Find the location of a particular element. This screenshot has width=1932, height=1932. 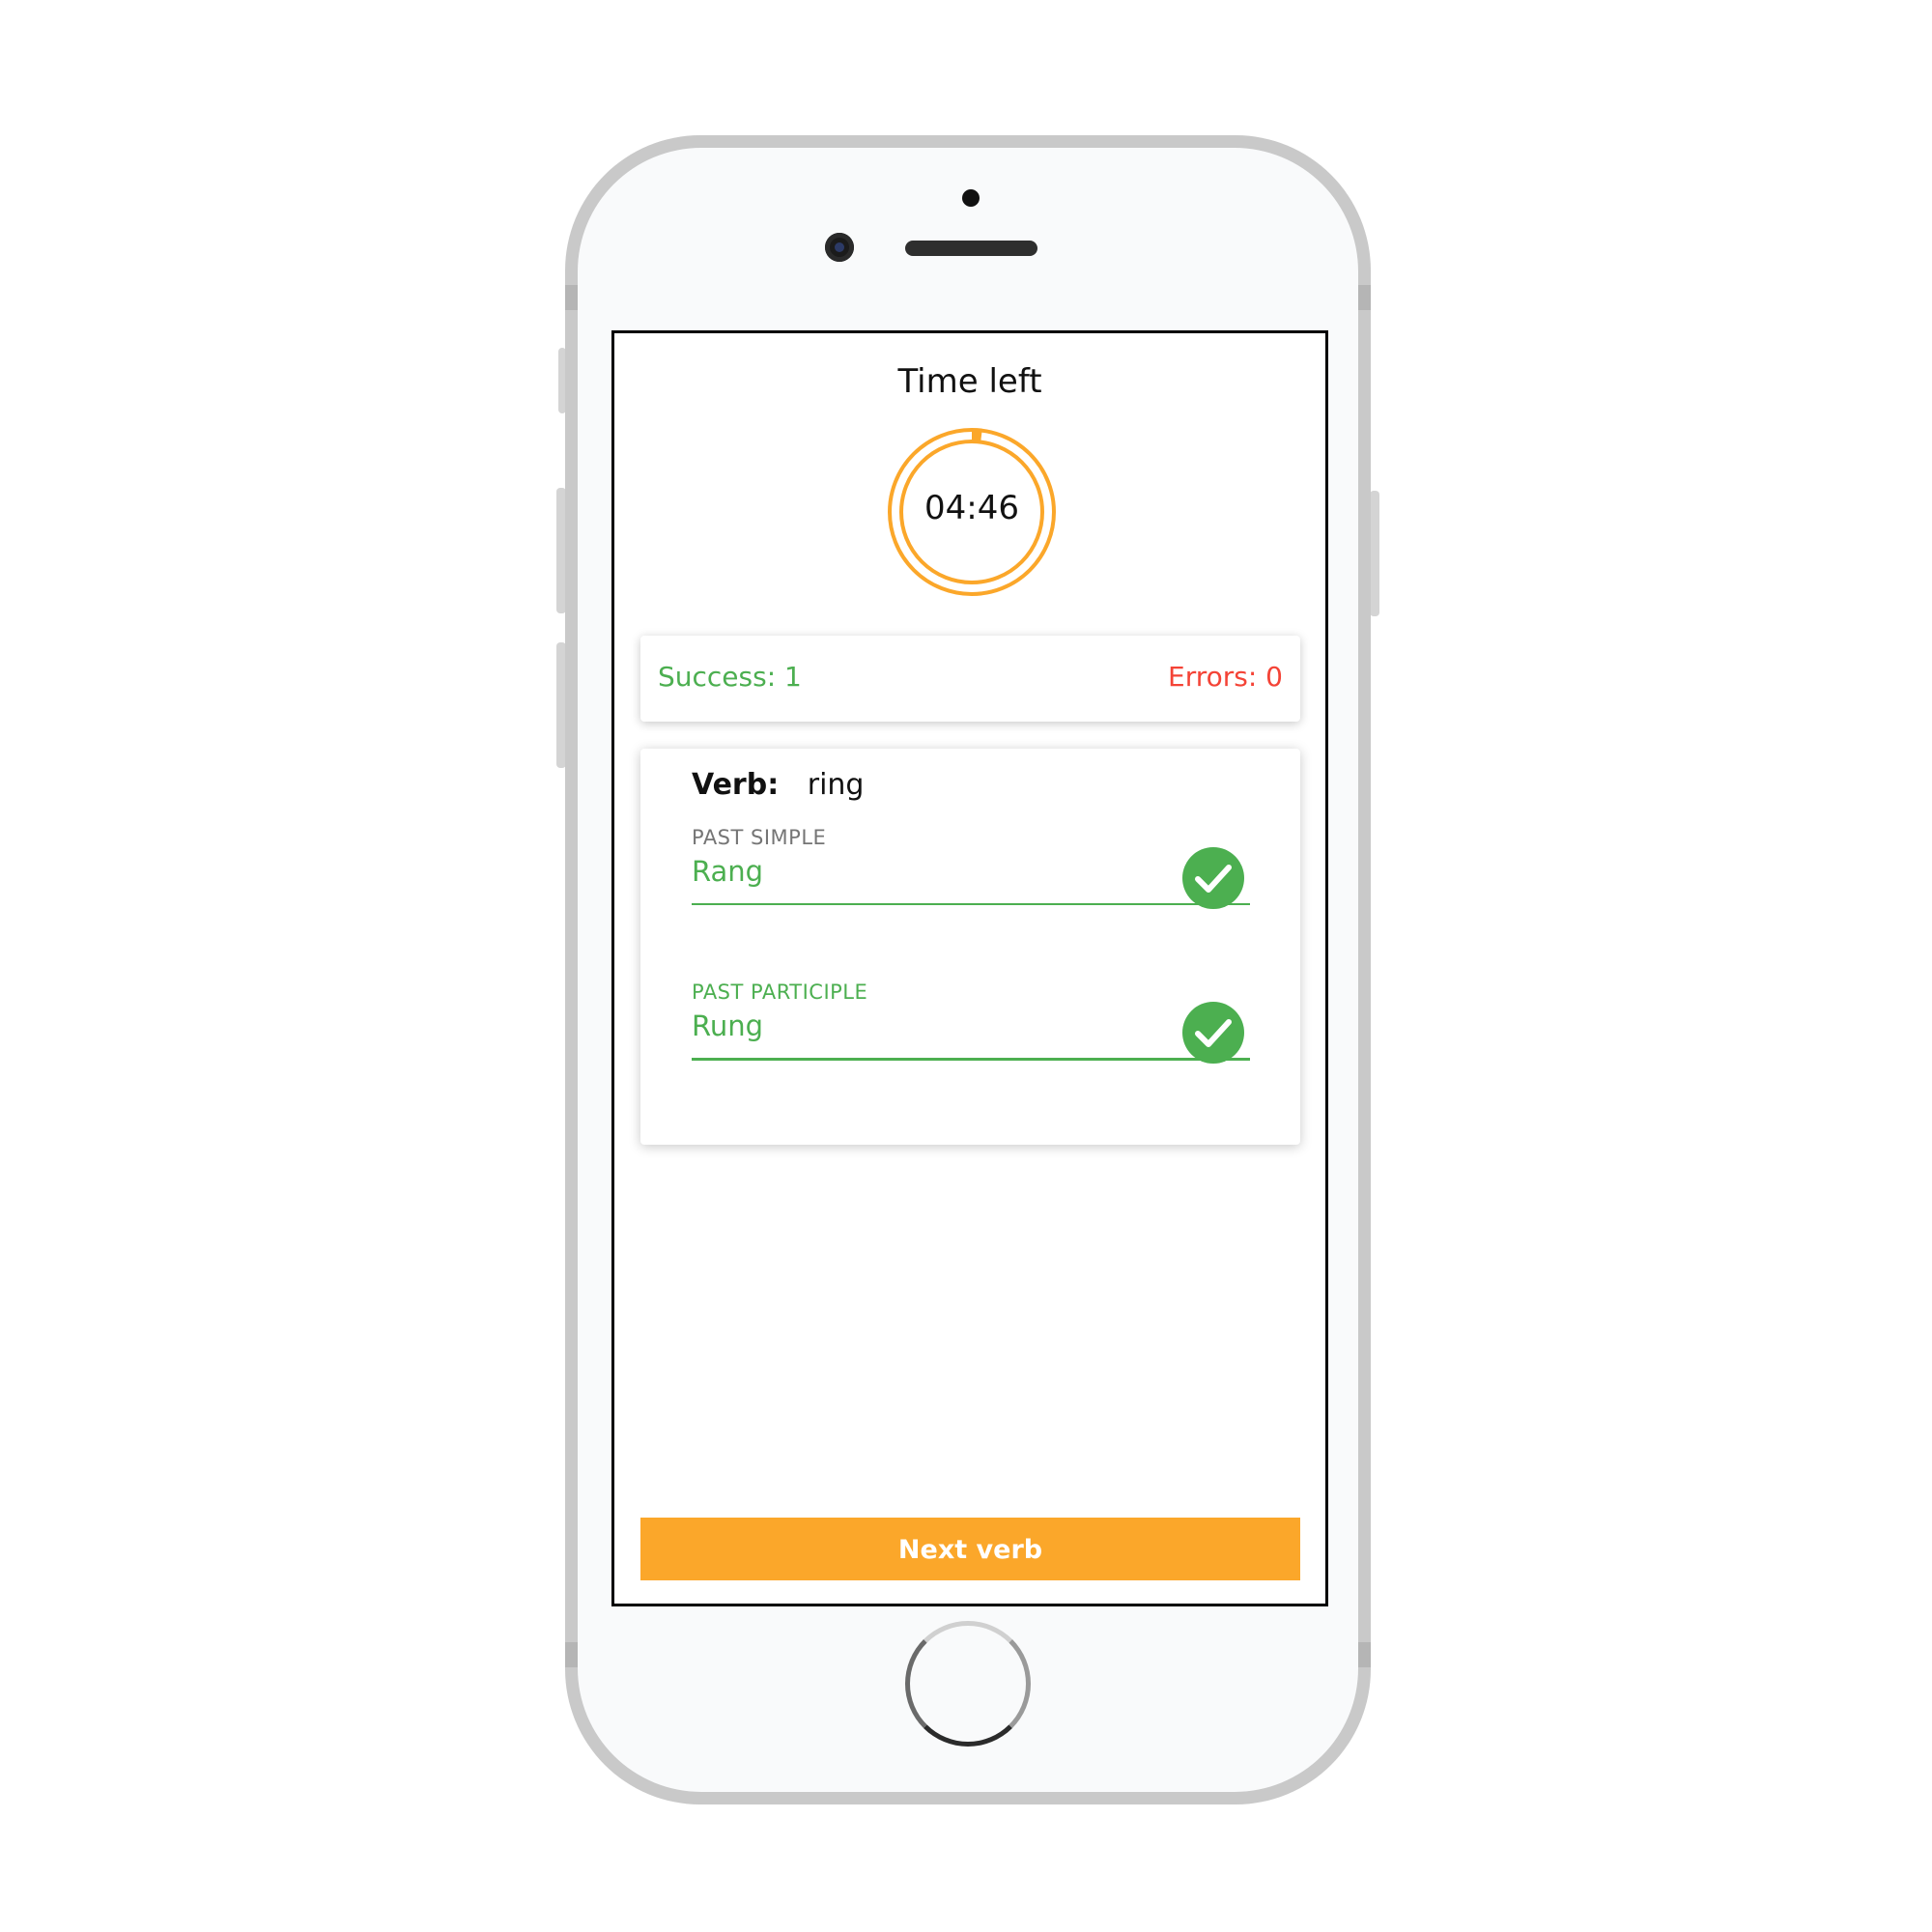

time-left-title: Time left is located at coordinates (969, 381).